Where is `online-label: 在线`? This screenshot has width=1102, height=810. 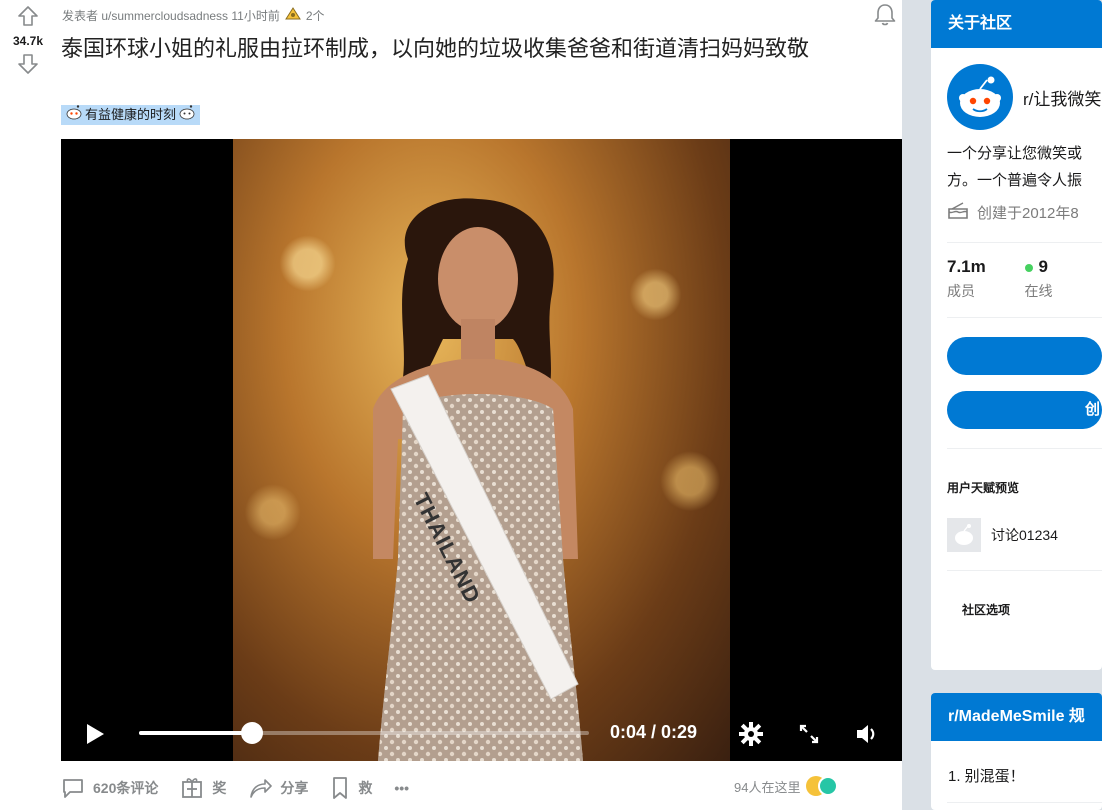
online-label: 在线 is located at coordinates (1038, 291).